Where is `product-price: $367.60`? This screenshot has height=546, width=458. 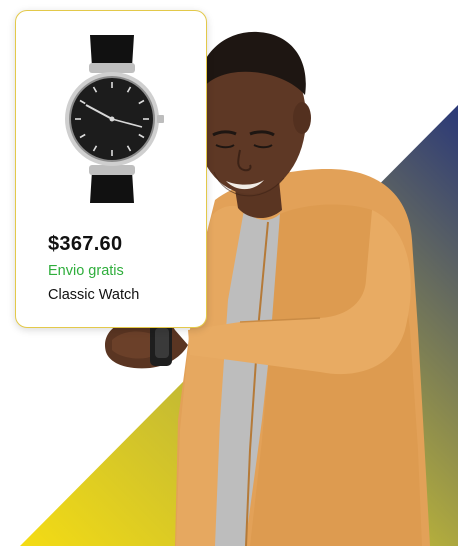 product-price: $367.60 is located at coordinates (85, 244).